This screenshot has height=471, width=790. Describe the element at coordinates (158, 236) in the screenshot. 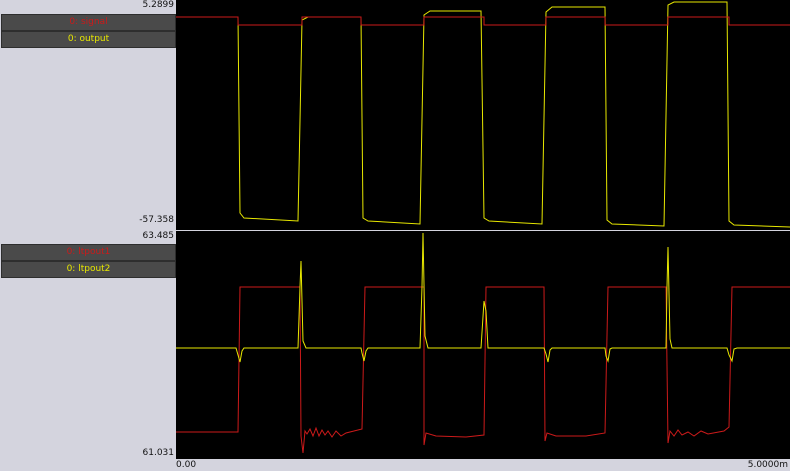

I see `panel2-ymax: 63.485` at that location.